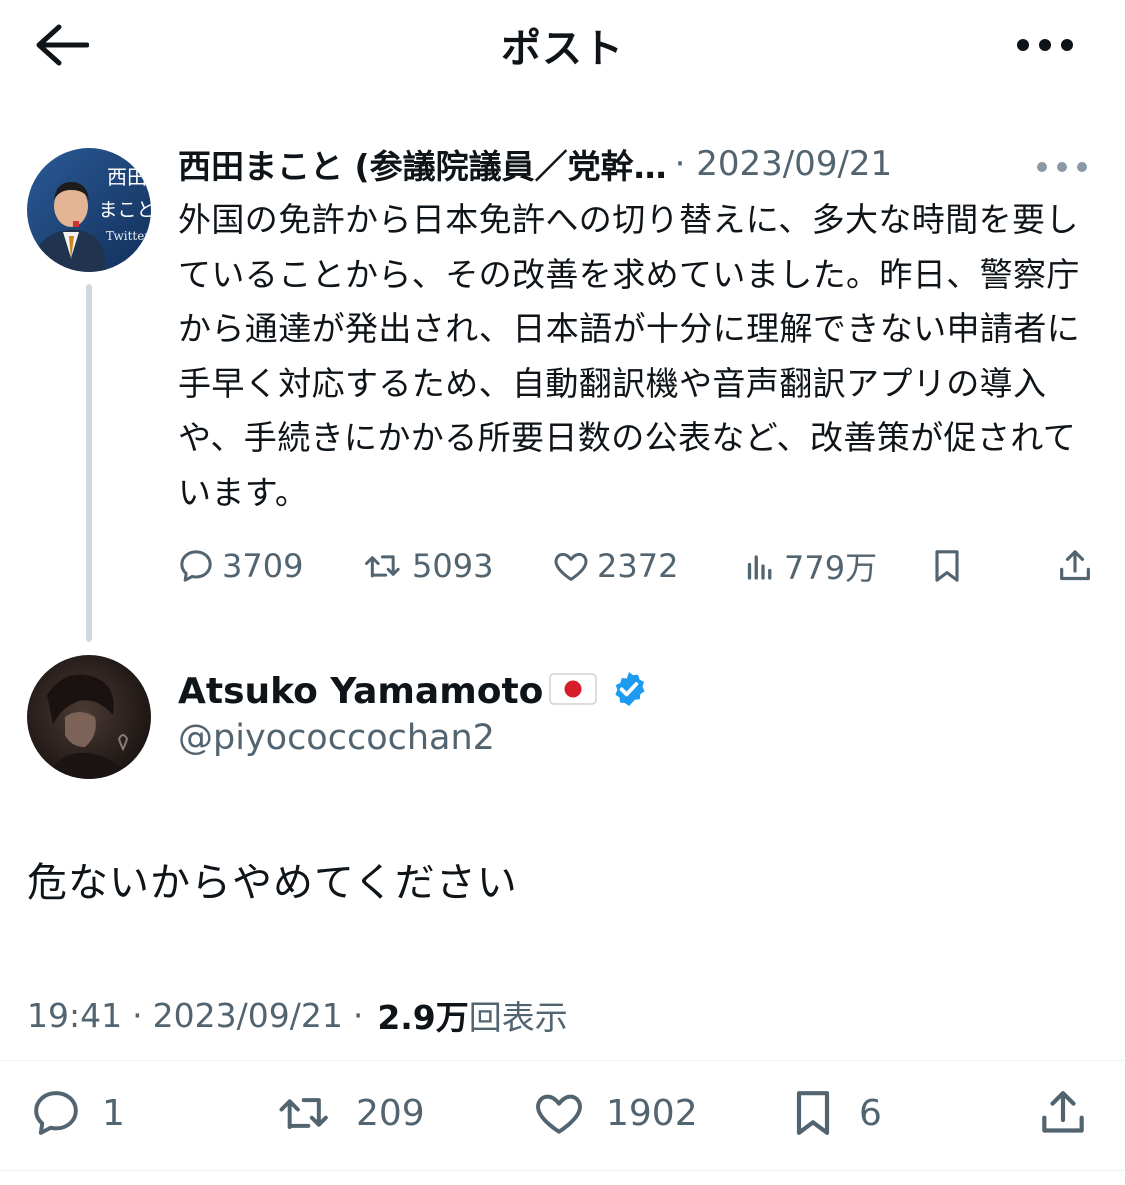 Image resolution: width=1125 pixels, height=1185 pixels. I want to click on top-bar: ポスト, so click(562, 45).